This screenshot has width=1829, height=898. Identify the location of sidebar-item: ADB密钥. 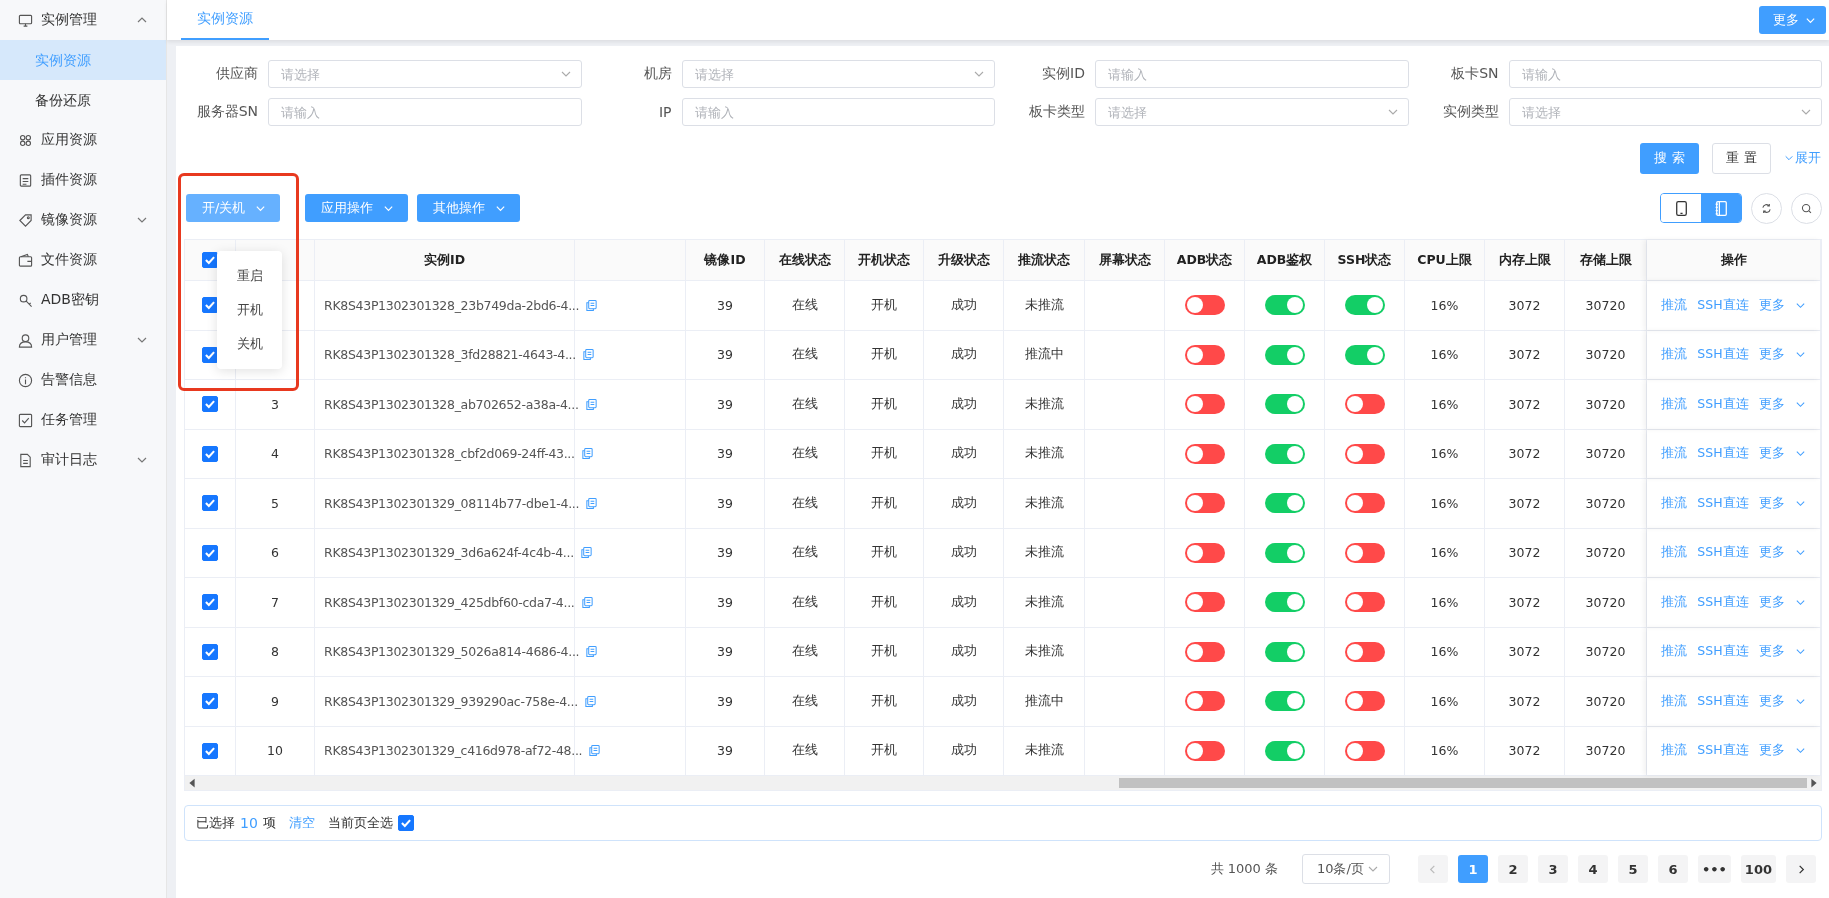
(83, 300).